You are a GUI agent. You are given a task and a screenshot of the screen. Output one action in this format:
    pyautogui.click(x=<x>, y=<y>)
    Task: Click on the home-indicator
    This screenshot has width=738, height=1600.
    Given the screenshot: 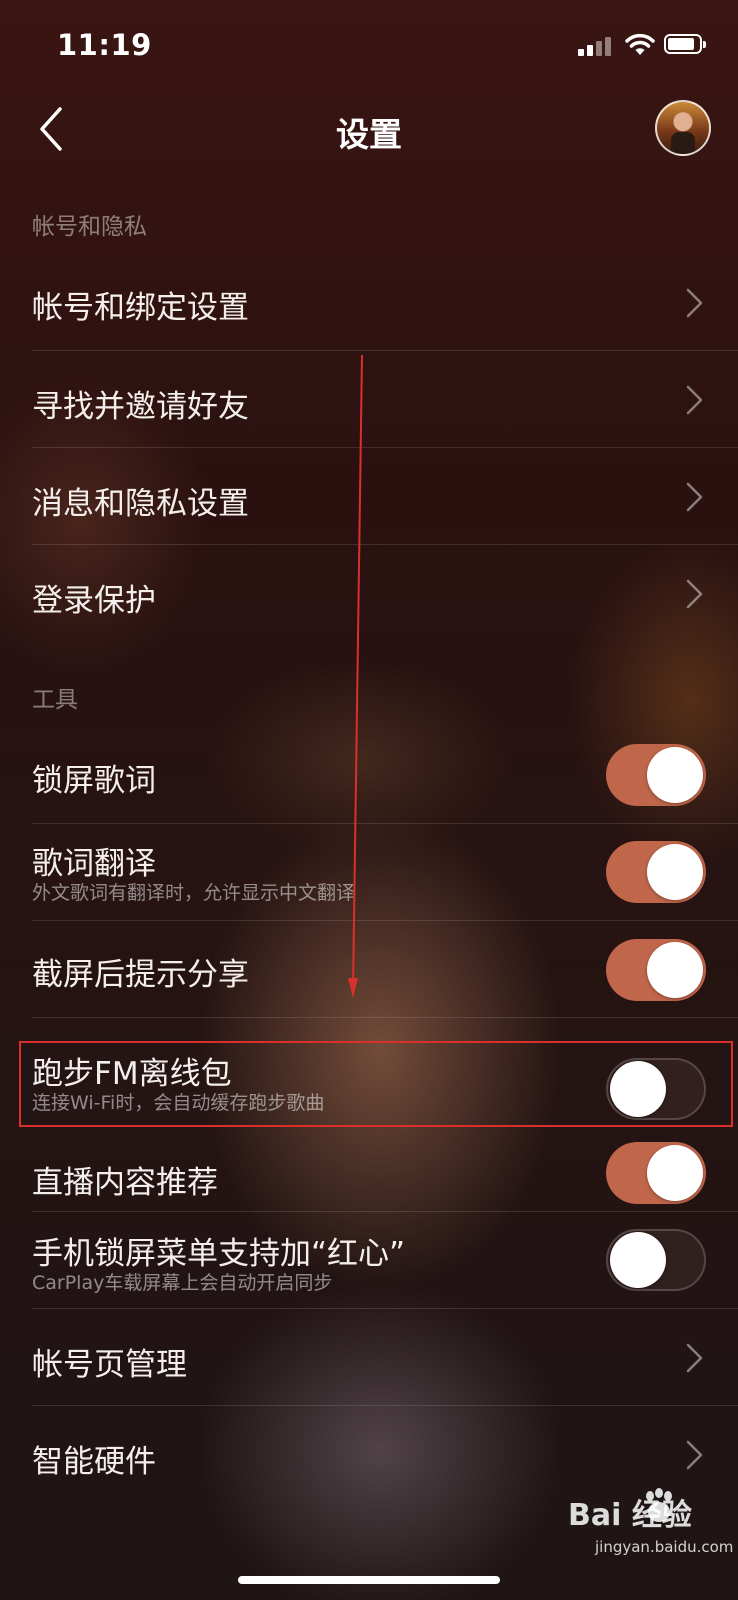 What is the action you would take?
    pyautogui.click(x=369, y=1580)
    